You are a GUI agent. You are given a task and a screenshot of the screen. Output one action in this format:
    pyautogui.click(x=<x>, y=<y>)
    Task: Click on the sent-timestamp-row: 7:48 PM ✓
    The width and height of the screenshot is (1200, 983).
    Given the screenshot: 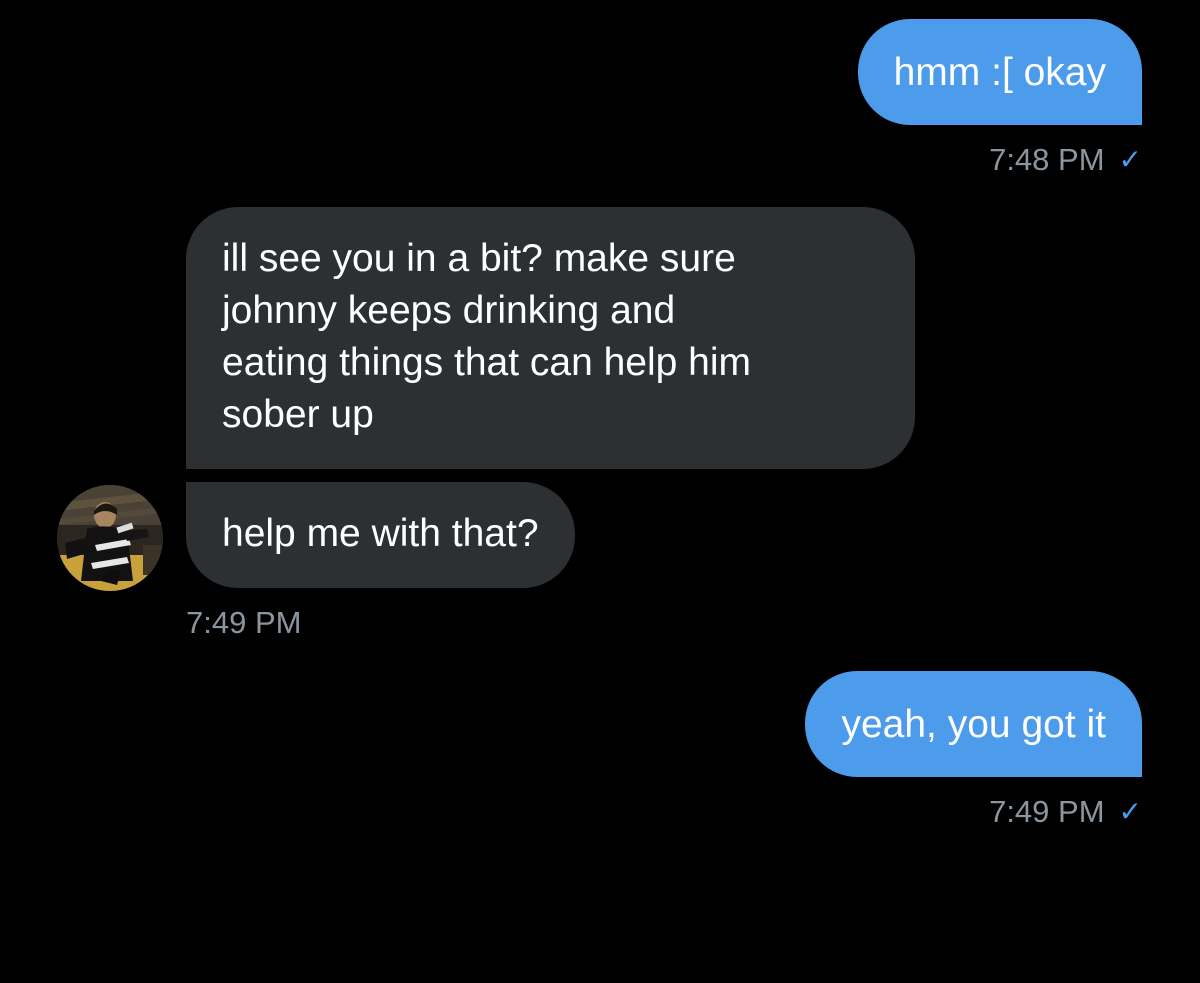 What is the action you would take?
    pyautogui.click(x=1065, y=160)
    